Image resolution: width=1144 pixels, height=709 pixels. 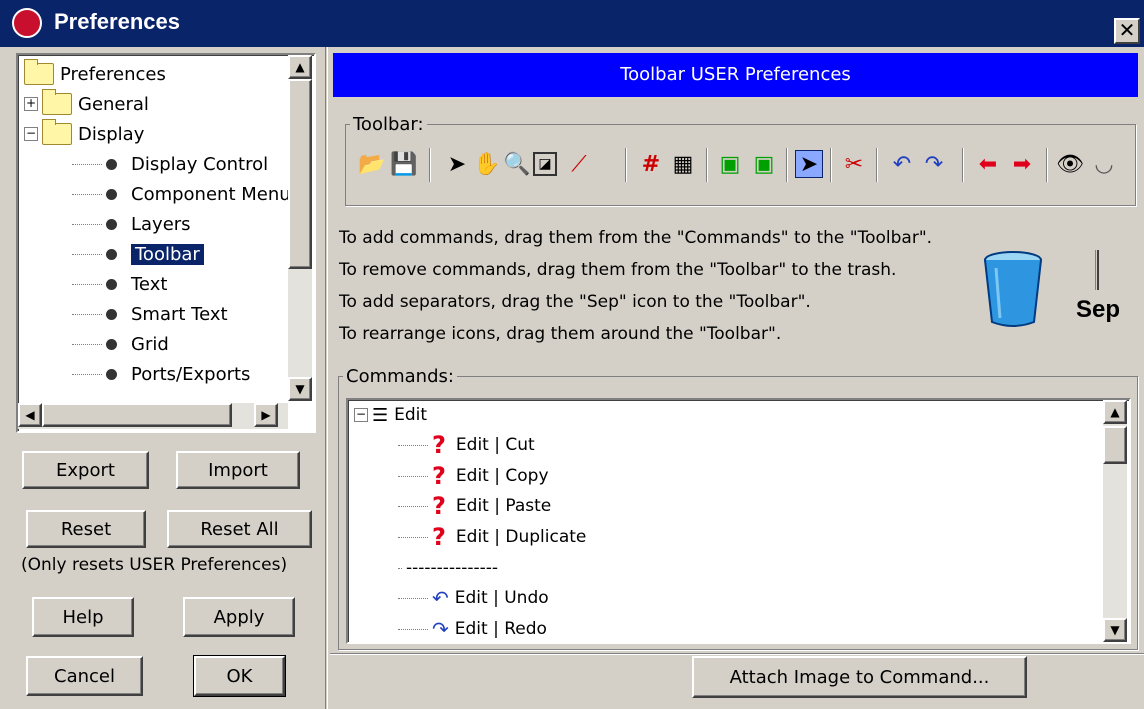 I want to click on import-button: Import, so click(x=238, y=470).